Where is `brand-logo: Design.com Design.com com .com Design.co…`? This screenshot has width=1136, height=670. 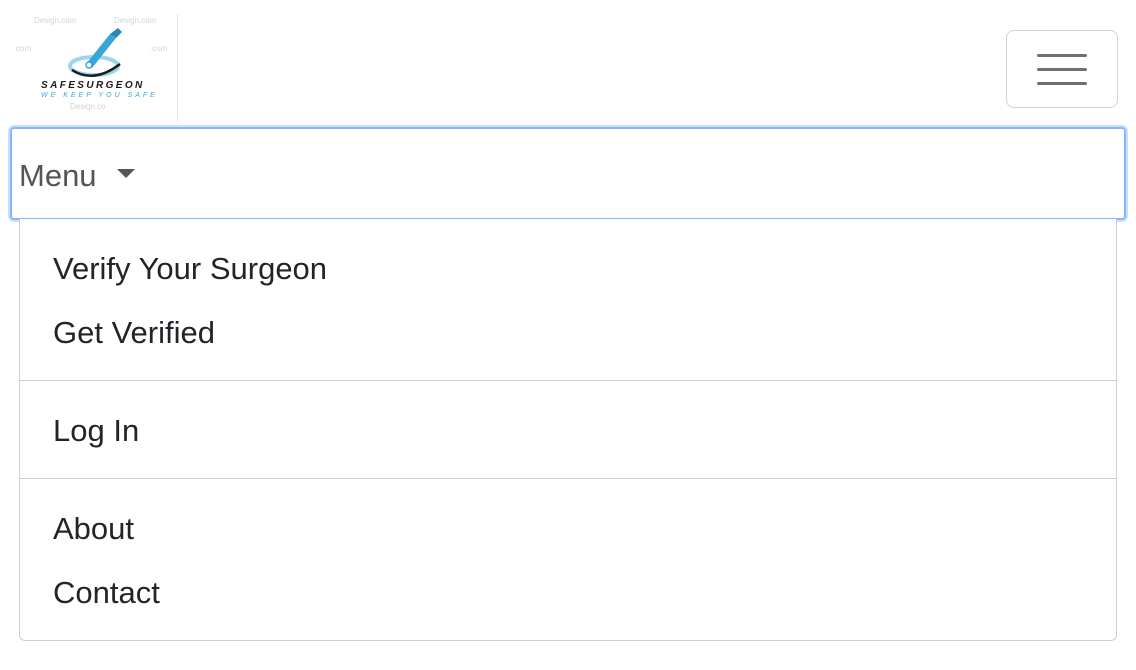 brand-logo: Design.com Design.com com .com Design.co… is located at coordinates (96, 68).